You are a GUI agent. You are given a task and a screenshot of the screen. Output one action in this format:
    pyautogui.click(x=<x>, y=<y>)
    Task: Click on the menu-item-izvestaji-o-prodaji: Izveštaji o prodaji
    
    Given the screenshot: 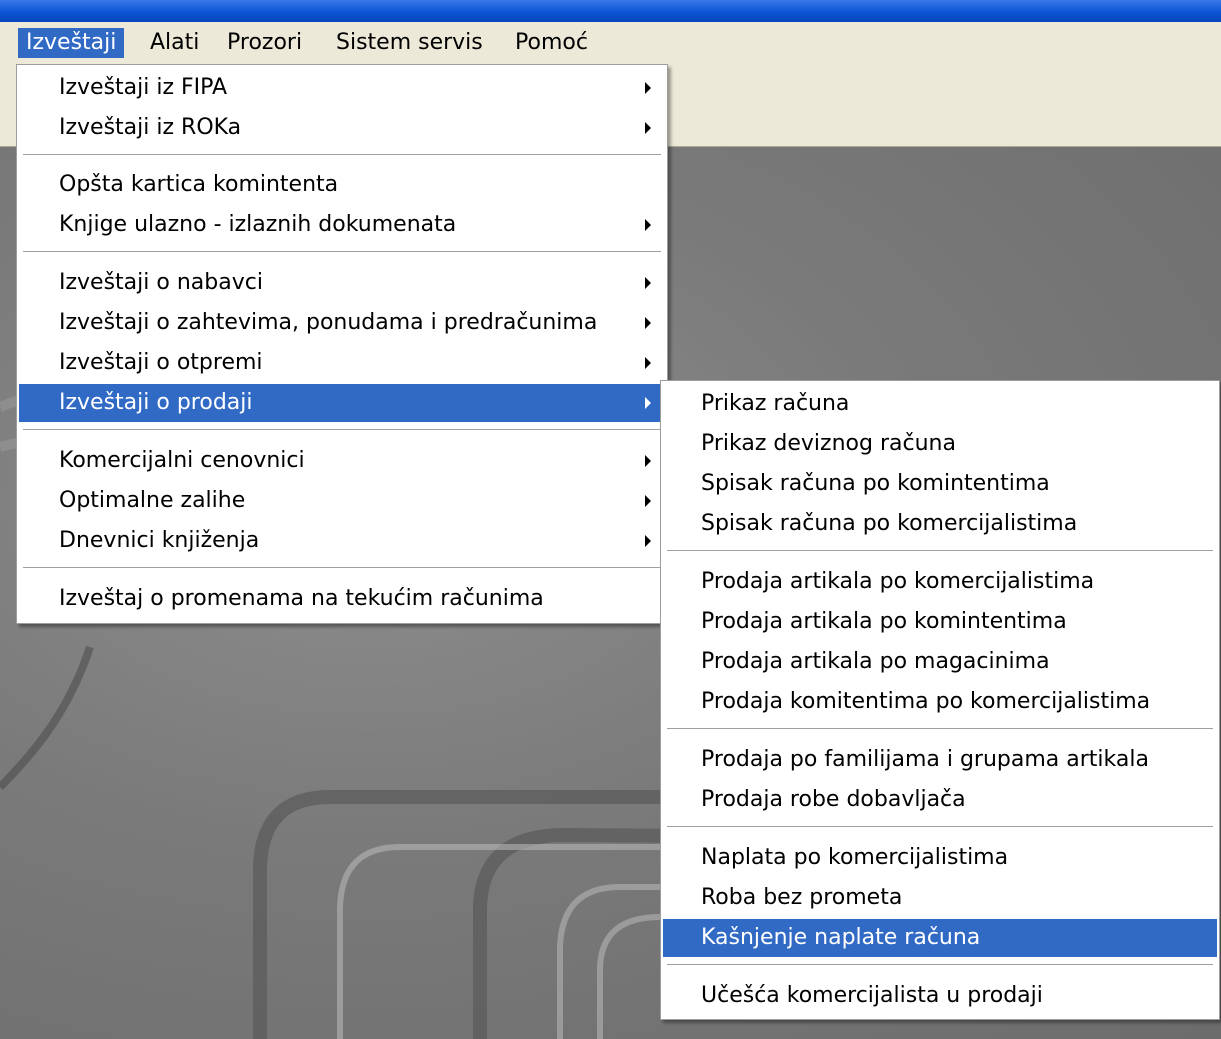 What is the action you would take?
    pyautogui.click(x=342, y=403)
    